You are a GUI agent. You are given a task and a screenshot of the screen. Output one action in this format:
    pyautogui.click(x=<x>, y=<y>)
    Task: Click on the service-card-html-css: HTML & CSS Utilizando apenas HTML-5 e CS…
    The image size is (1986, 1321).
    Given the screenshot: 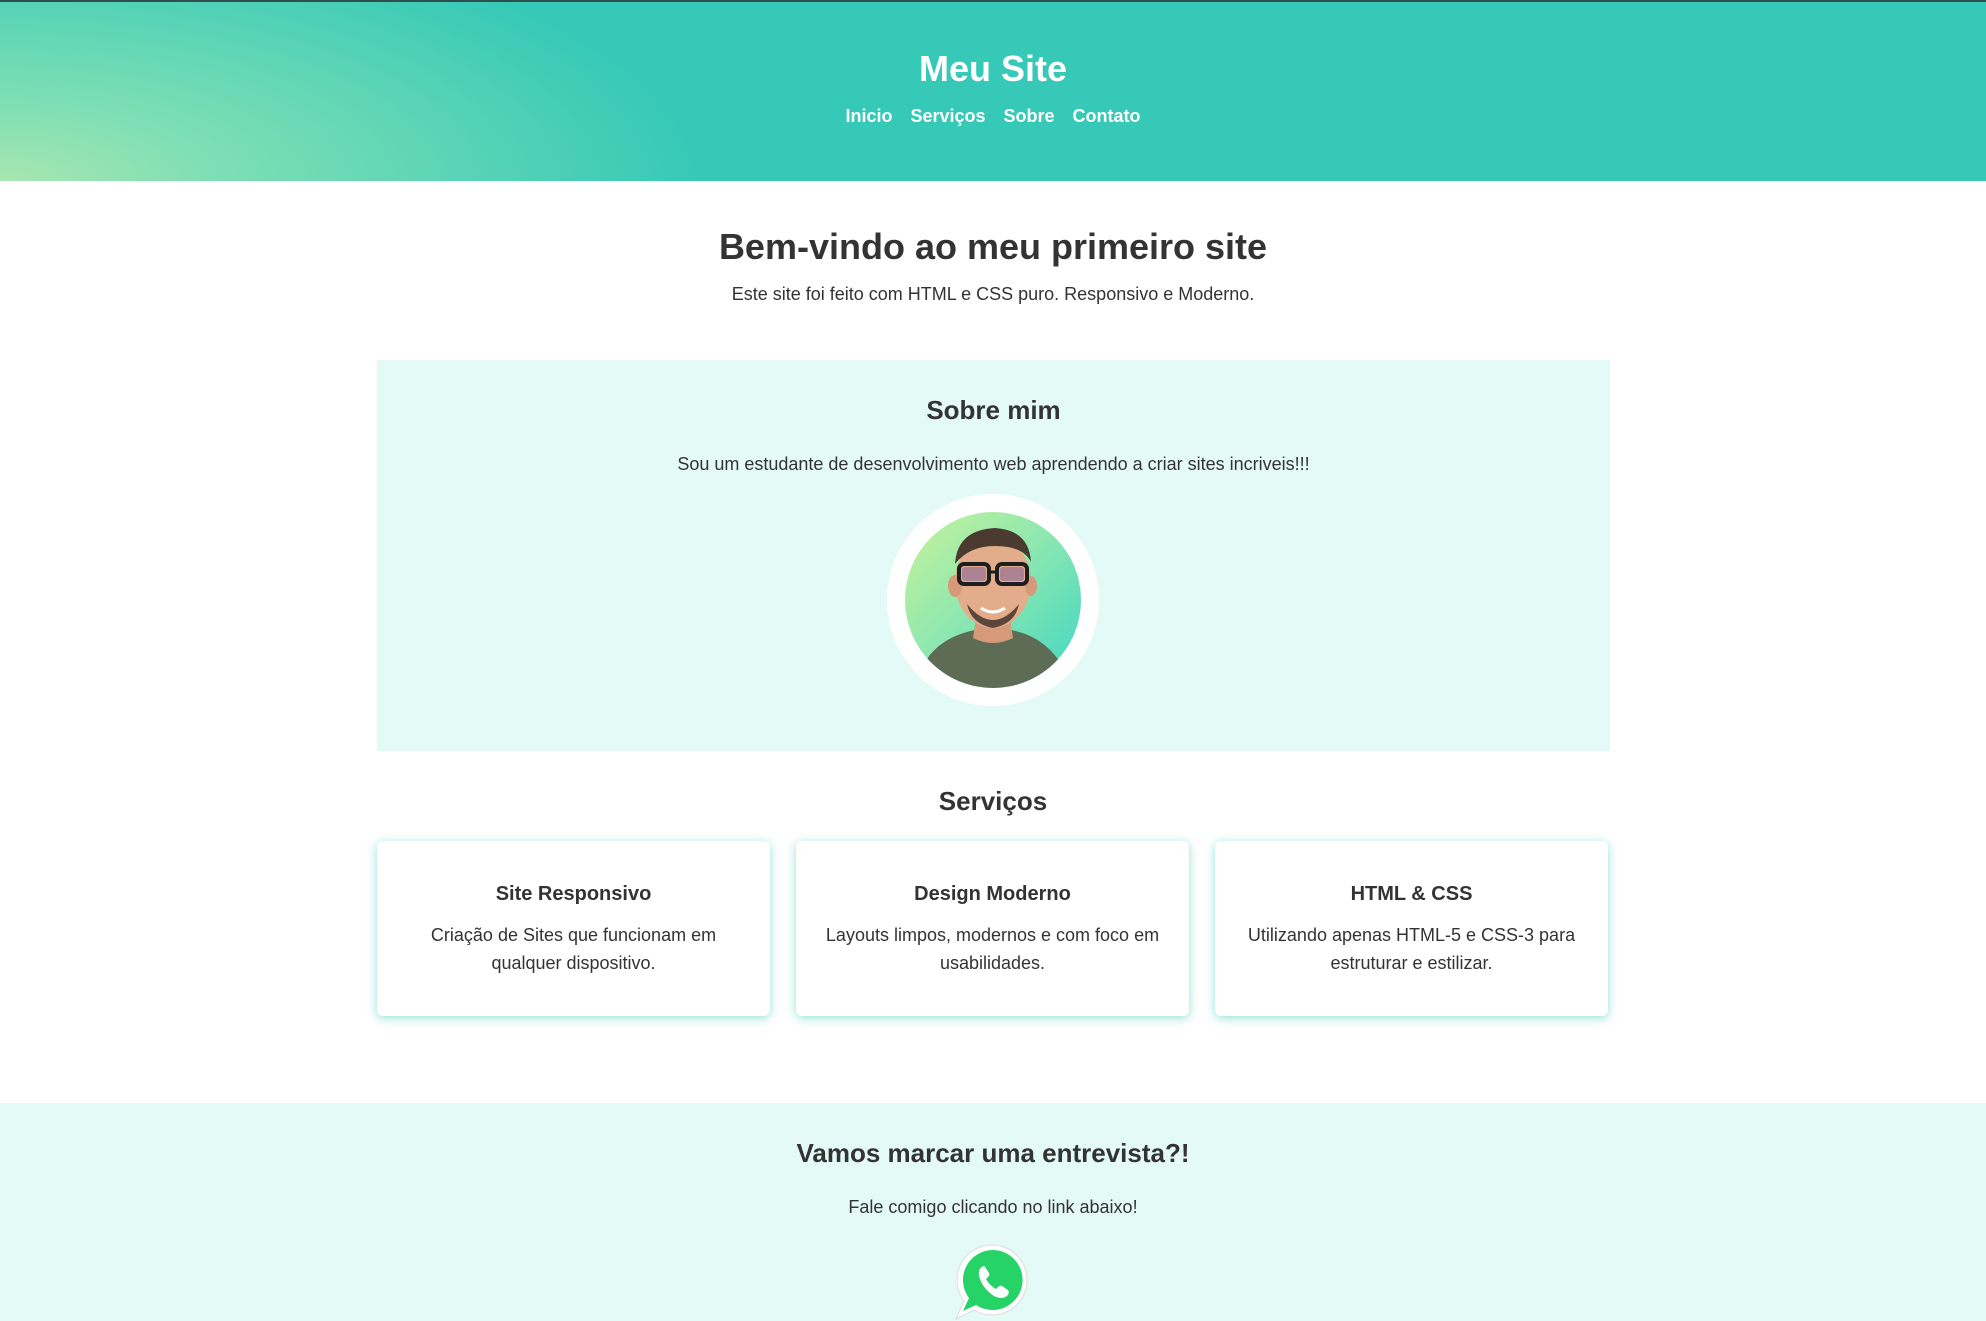 What is the action you would take?
    pyautogui.click(x=1411, y=928)
    